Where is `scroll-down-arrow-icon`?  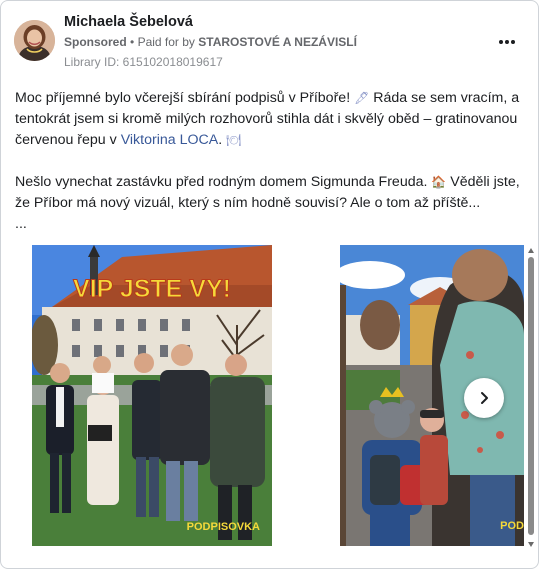 scroll-down-arrow-icon is located at coordinates (531, 544).